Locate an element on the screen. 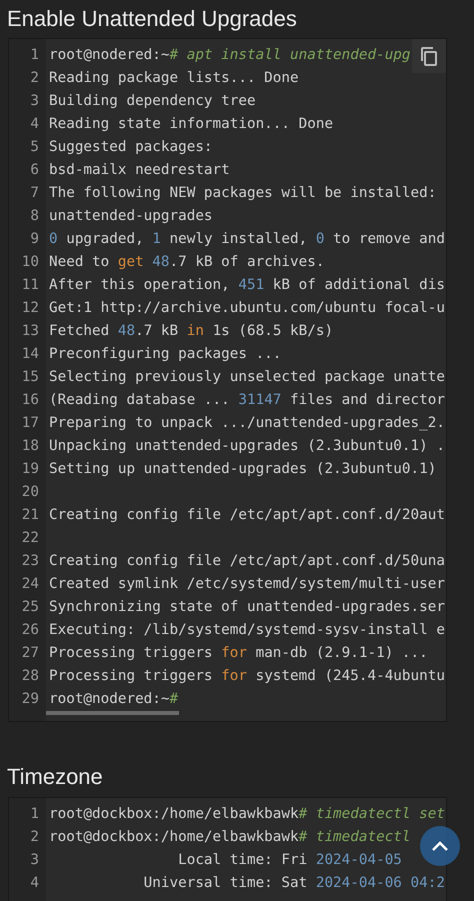 This screenshot has height=901, width=474. copy-icon is located at coordinates (429, 56).